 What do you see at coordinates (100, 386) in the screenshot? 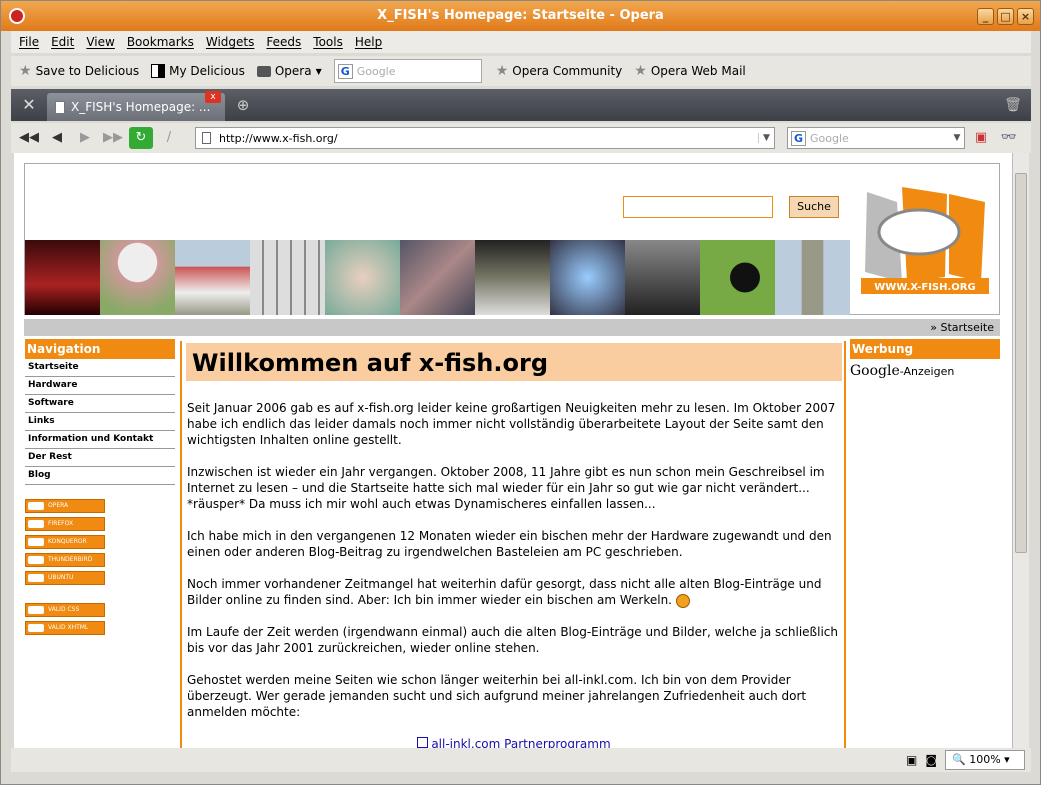
I see `nav-item-hardware: Hardware` at bounding box center [100, 386].